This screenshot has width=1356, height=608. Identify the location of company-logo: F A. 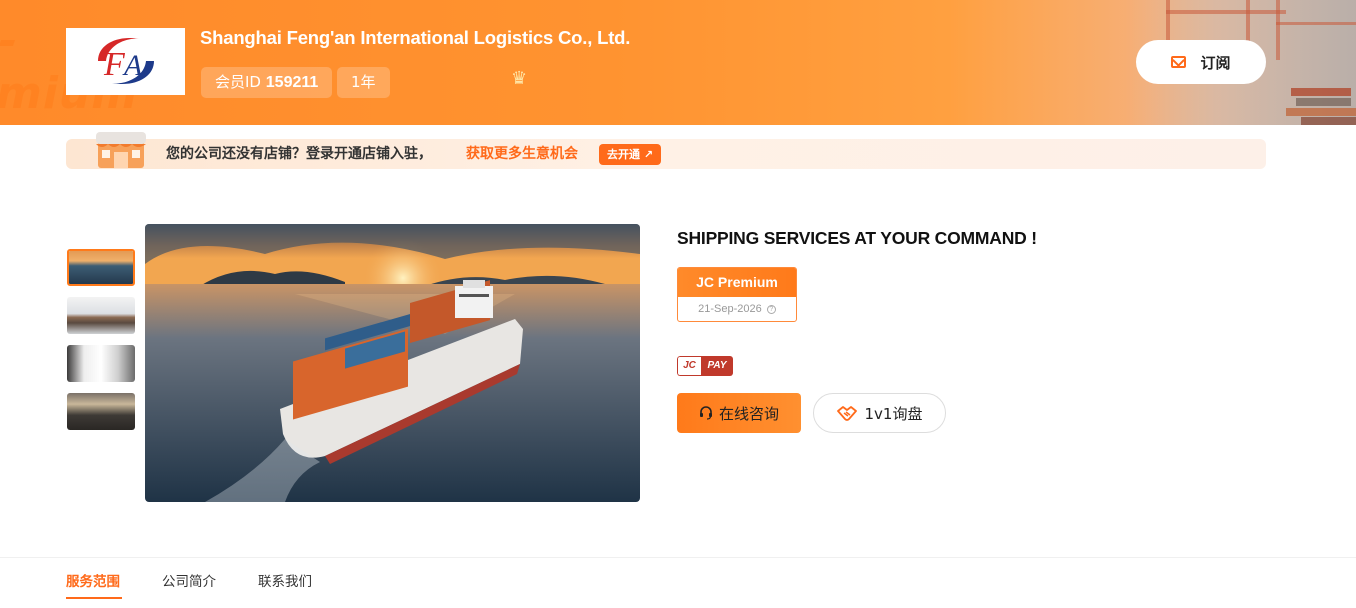
(125, 61).